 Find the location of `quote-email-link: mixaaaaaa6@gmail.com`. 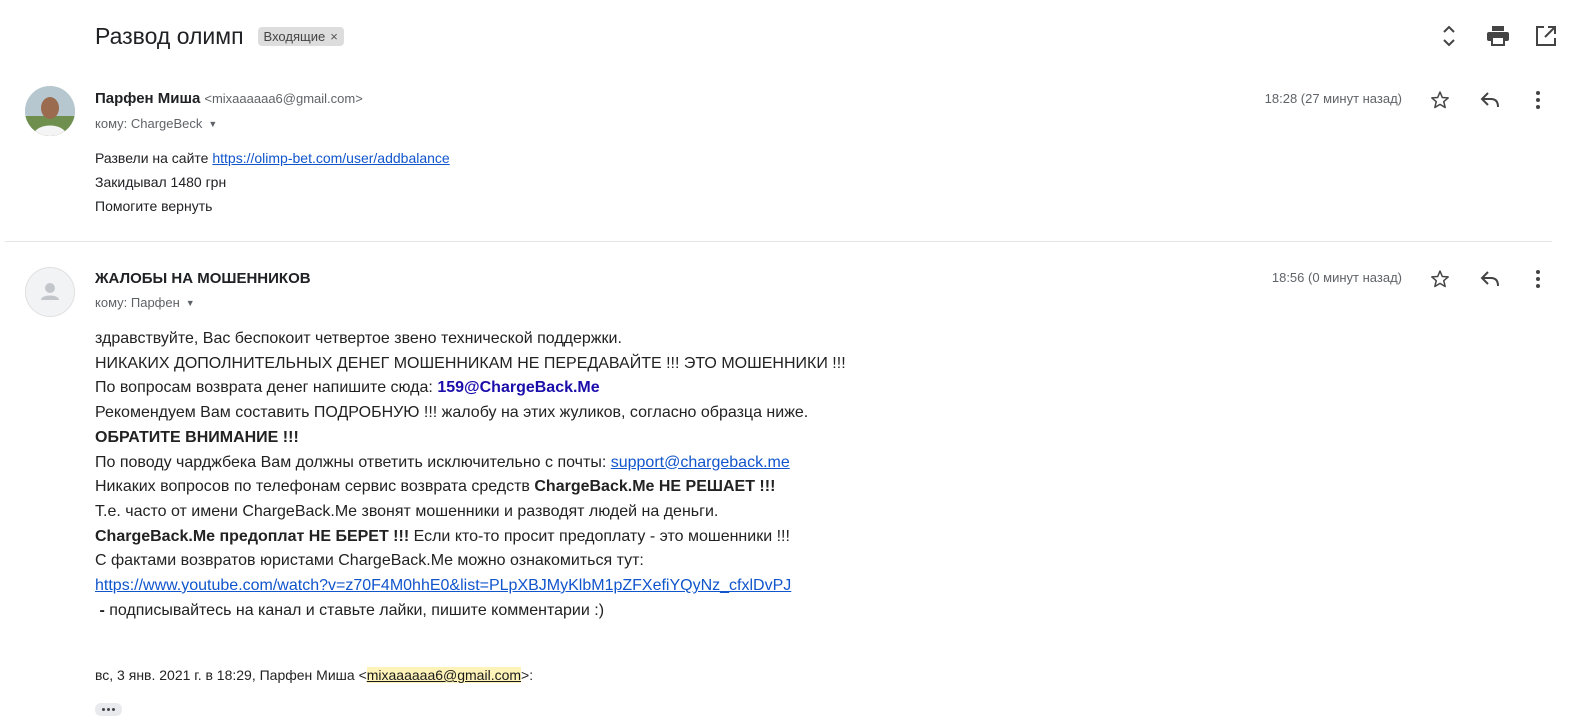

quote-email-link: mixaaaaaa6@gmail.com is located at coordinates (444, 675).